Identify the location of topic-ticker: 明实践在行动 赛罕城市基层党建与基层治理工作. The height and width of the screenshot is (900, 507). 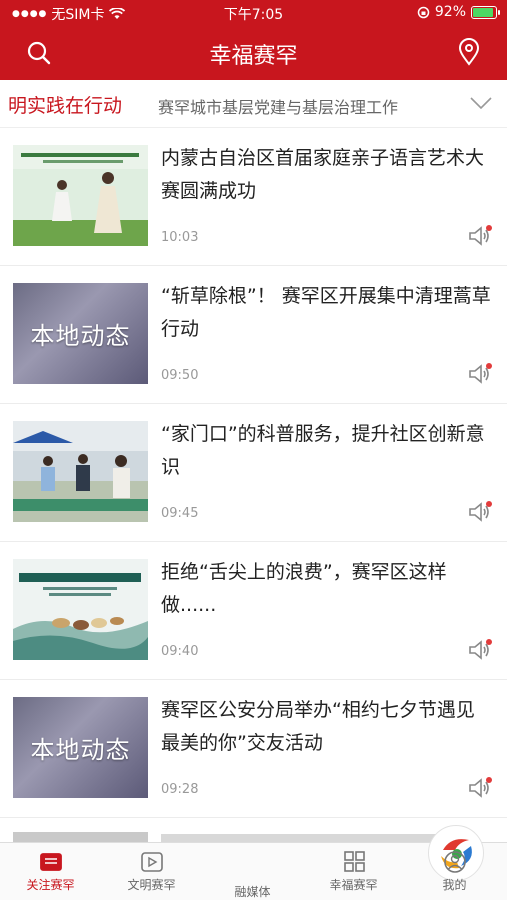
(253, 104).